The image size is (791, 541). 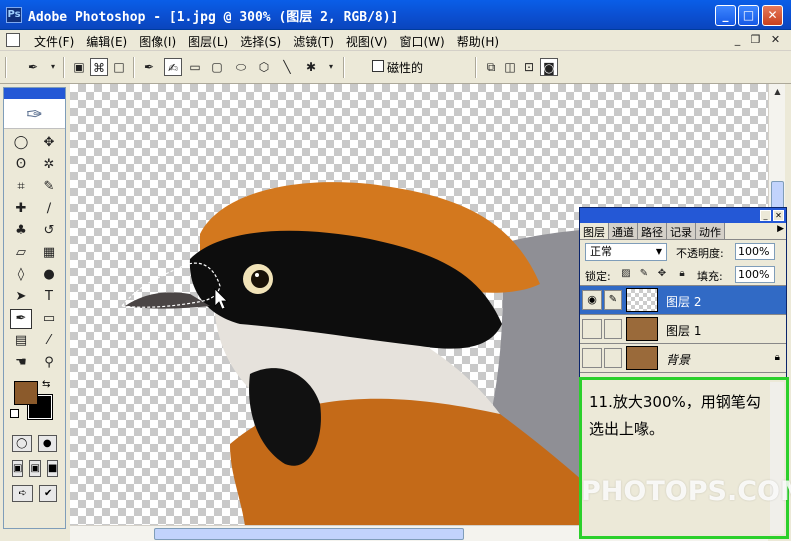 What do you see at coordinates (642, 358) in the screenshot?
I see `layer-thumbnail` at bounding box center [642, 358].